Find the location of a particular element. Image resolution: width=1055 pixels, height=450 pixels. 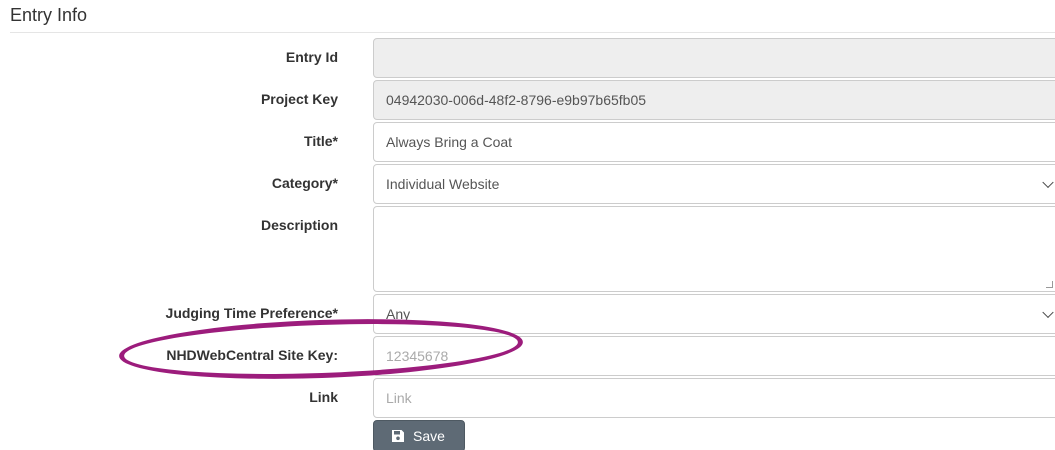

title-row: Title* Always Bring a Coat is located at coordinates (527, 142).